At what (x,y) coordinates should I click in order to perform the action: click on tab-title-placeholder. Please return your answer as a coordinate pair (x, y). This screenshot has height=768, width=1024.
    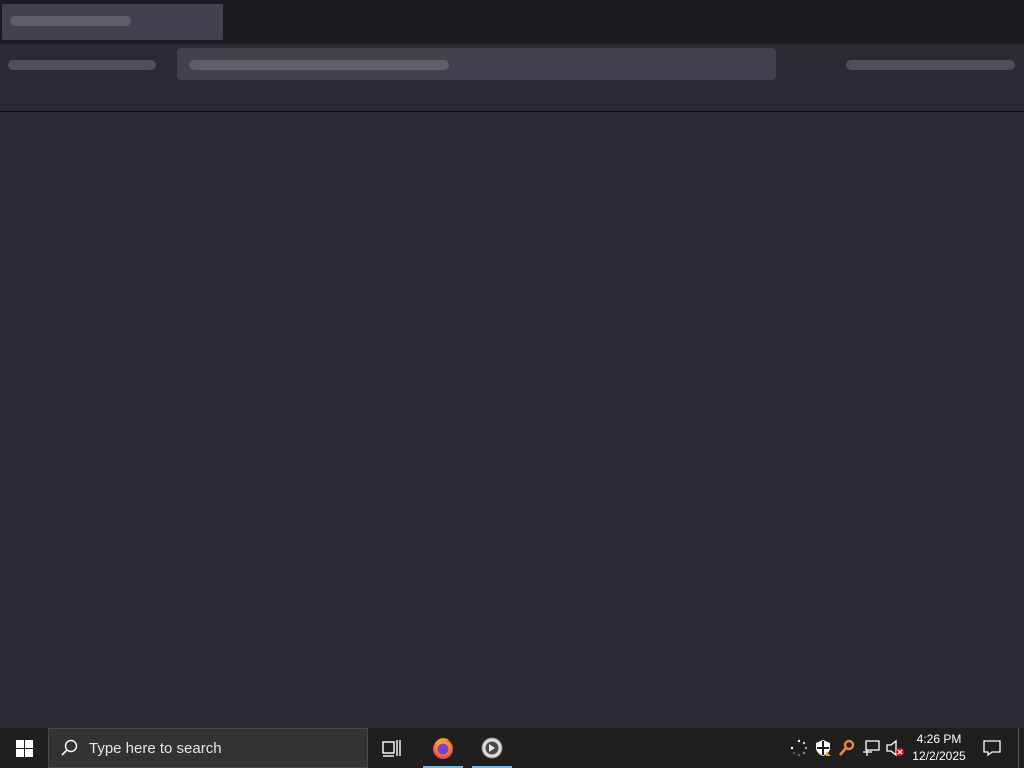
    Looking at the image, I should click on (70, 21).